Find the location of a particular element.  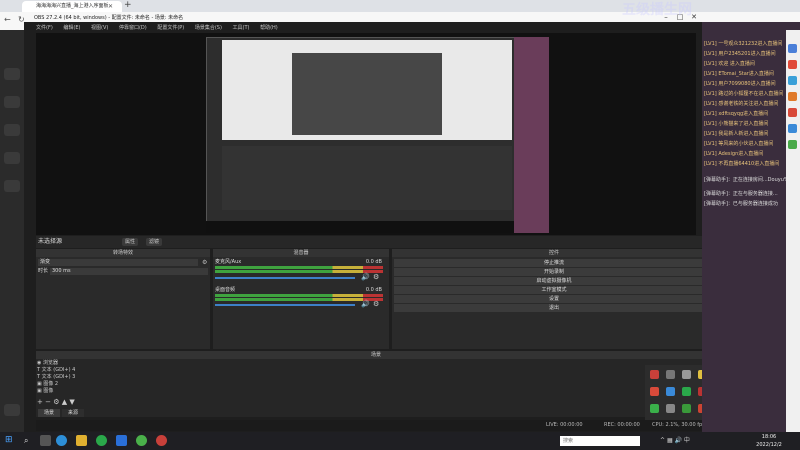

menu-view: 视图(V) is located at coordinates (99, 28).